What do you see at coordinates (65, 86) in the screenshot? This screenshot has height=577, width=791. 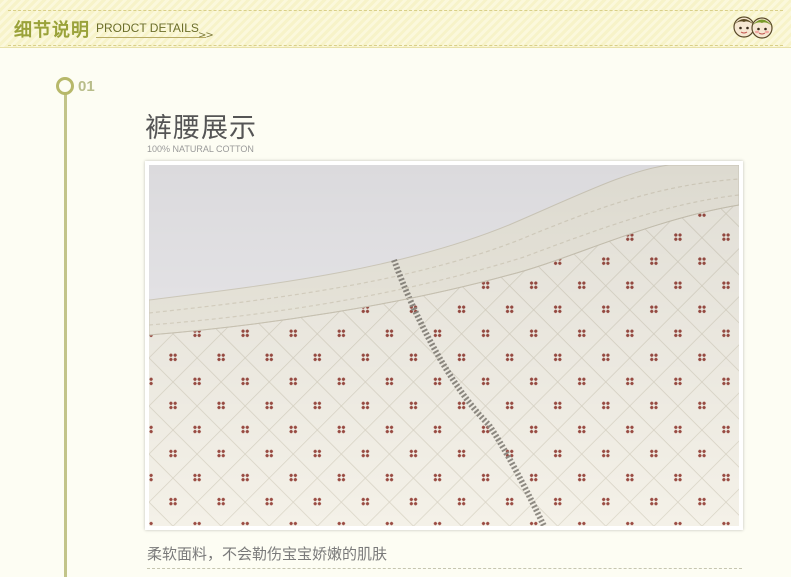 I see `timeline-marker` at bounding box center [65, 86].